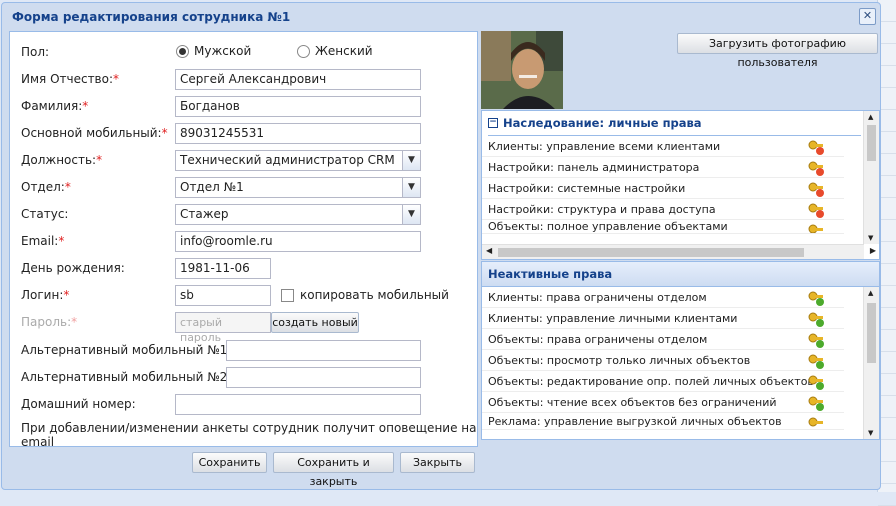 This screenshot has height=506, width=896. I want to click on position-select: Технический администратор CRM ▼, so click(298, 160).